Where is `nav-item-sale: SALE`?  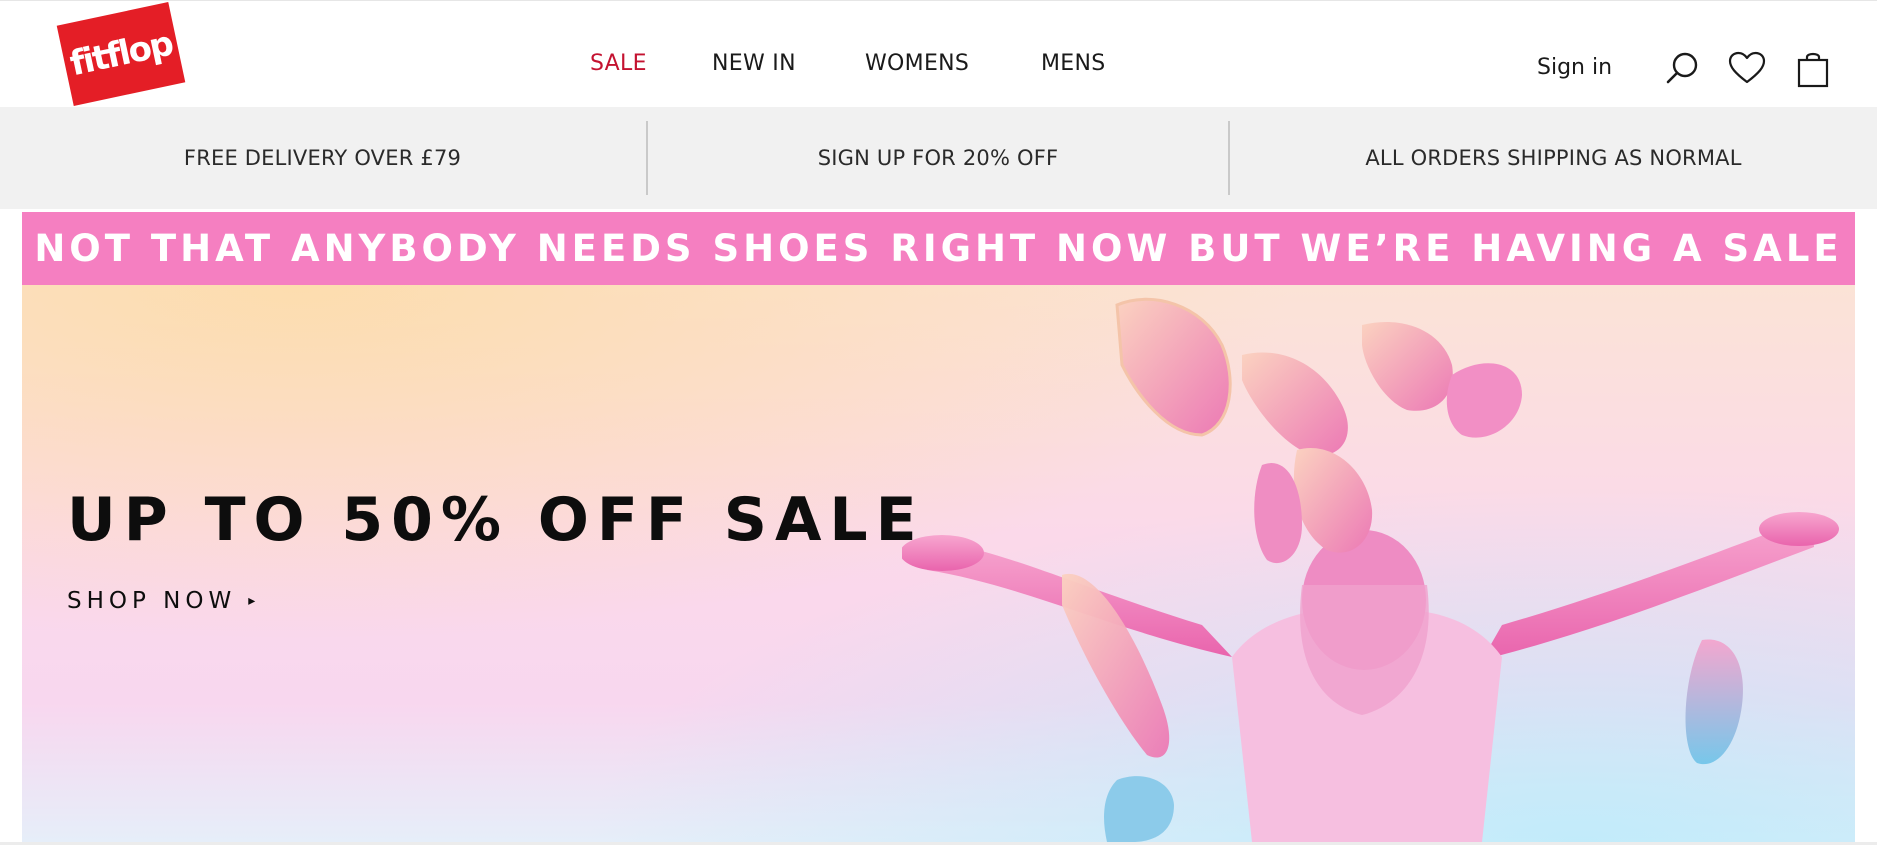
nav-item-sale: SALE is located at coordinates (618, 63).